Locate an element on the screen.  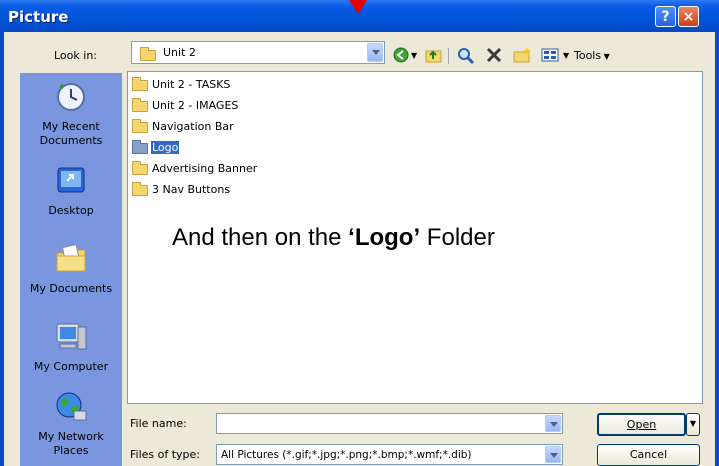
views-icon is located at coordinates (550, 55).